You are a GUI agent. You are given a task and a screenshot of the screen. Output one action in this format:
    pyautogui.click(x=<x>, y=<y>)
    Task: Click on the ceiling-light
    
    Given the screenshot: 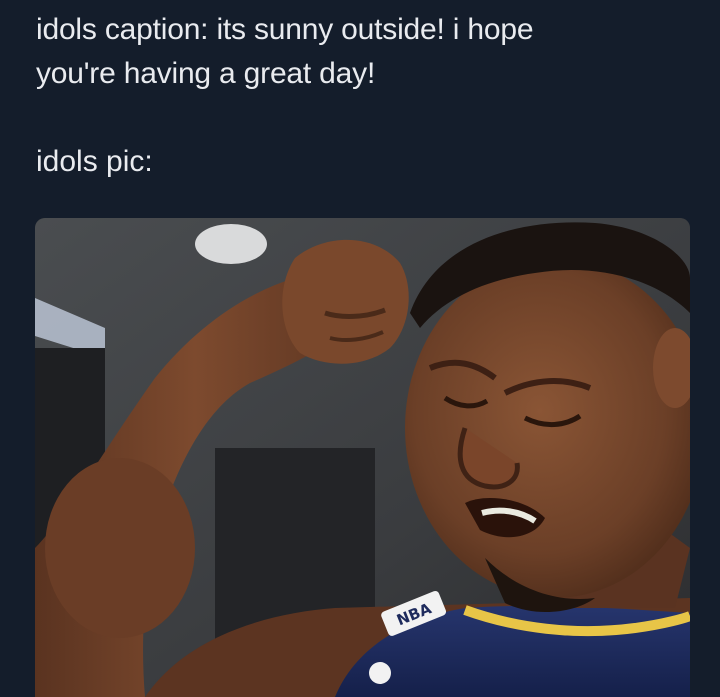 What is the action you would take?
    pyautogui.click(x=231, y=244)
    